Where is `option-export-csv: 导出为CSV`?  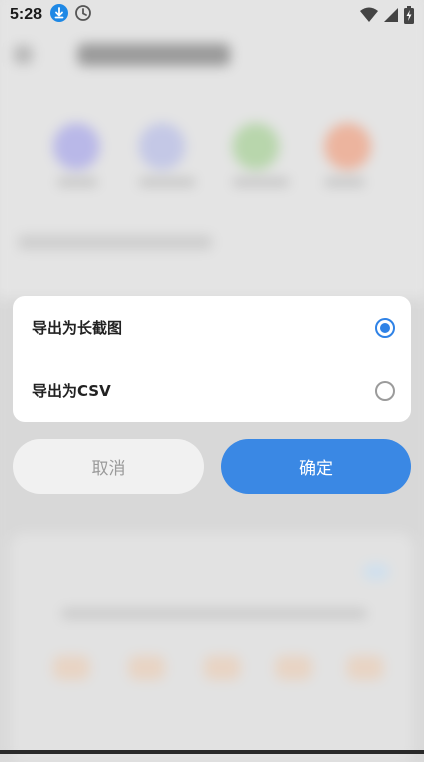
option-export-csv: 导出为CSV is located at coordinates (212, 390).